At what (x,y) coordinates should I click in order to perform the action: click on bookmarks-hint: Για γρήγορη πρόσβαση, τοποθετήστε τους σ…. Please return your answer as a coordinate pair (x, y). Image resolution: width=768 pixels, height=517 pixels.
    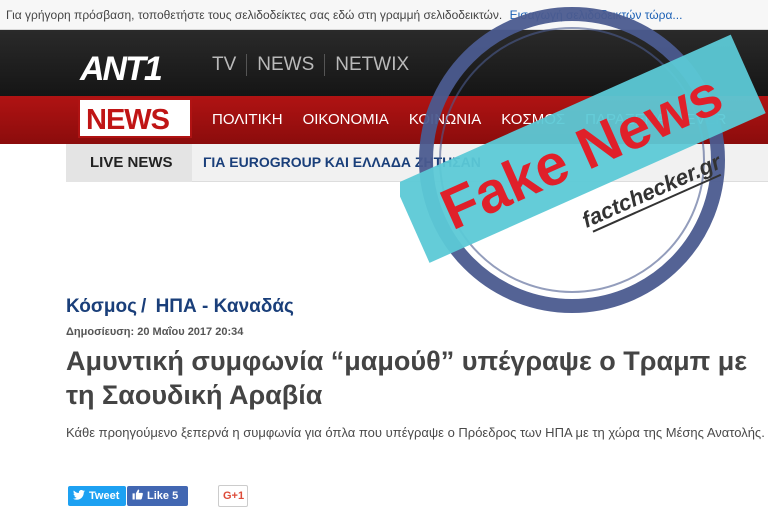
    Looking at the image, I should click on (254, 15).